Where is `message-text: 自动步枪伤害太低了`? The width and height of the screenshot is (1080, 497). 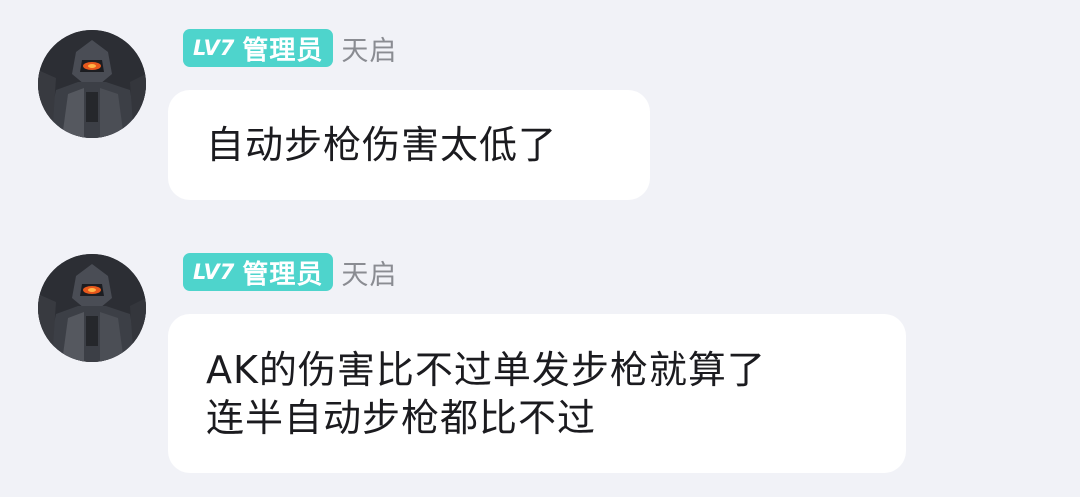
message-text: 自动步枪伤害太低了 is located at coordinates (382, 145).